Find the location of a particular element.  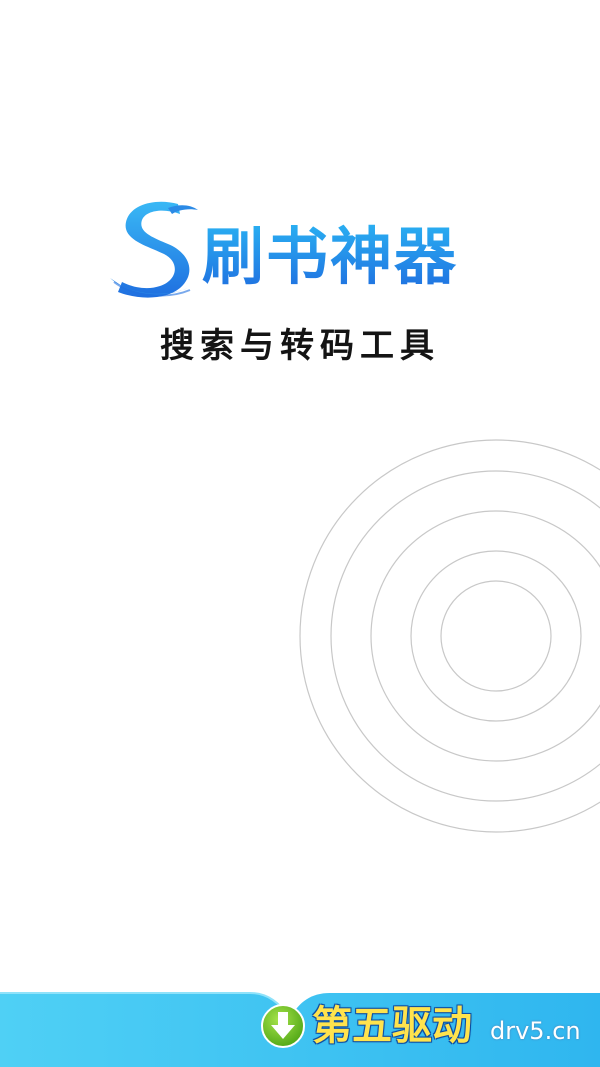

download-arrow-icon is located at coordinates (283, 1026).